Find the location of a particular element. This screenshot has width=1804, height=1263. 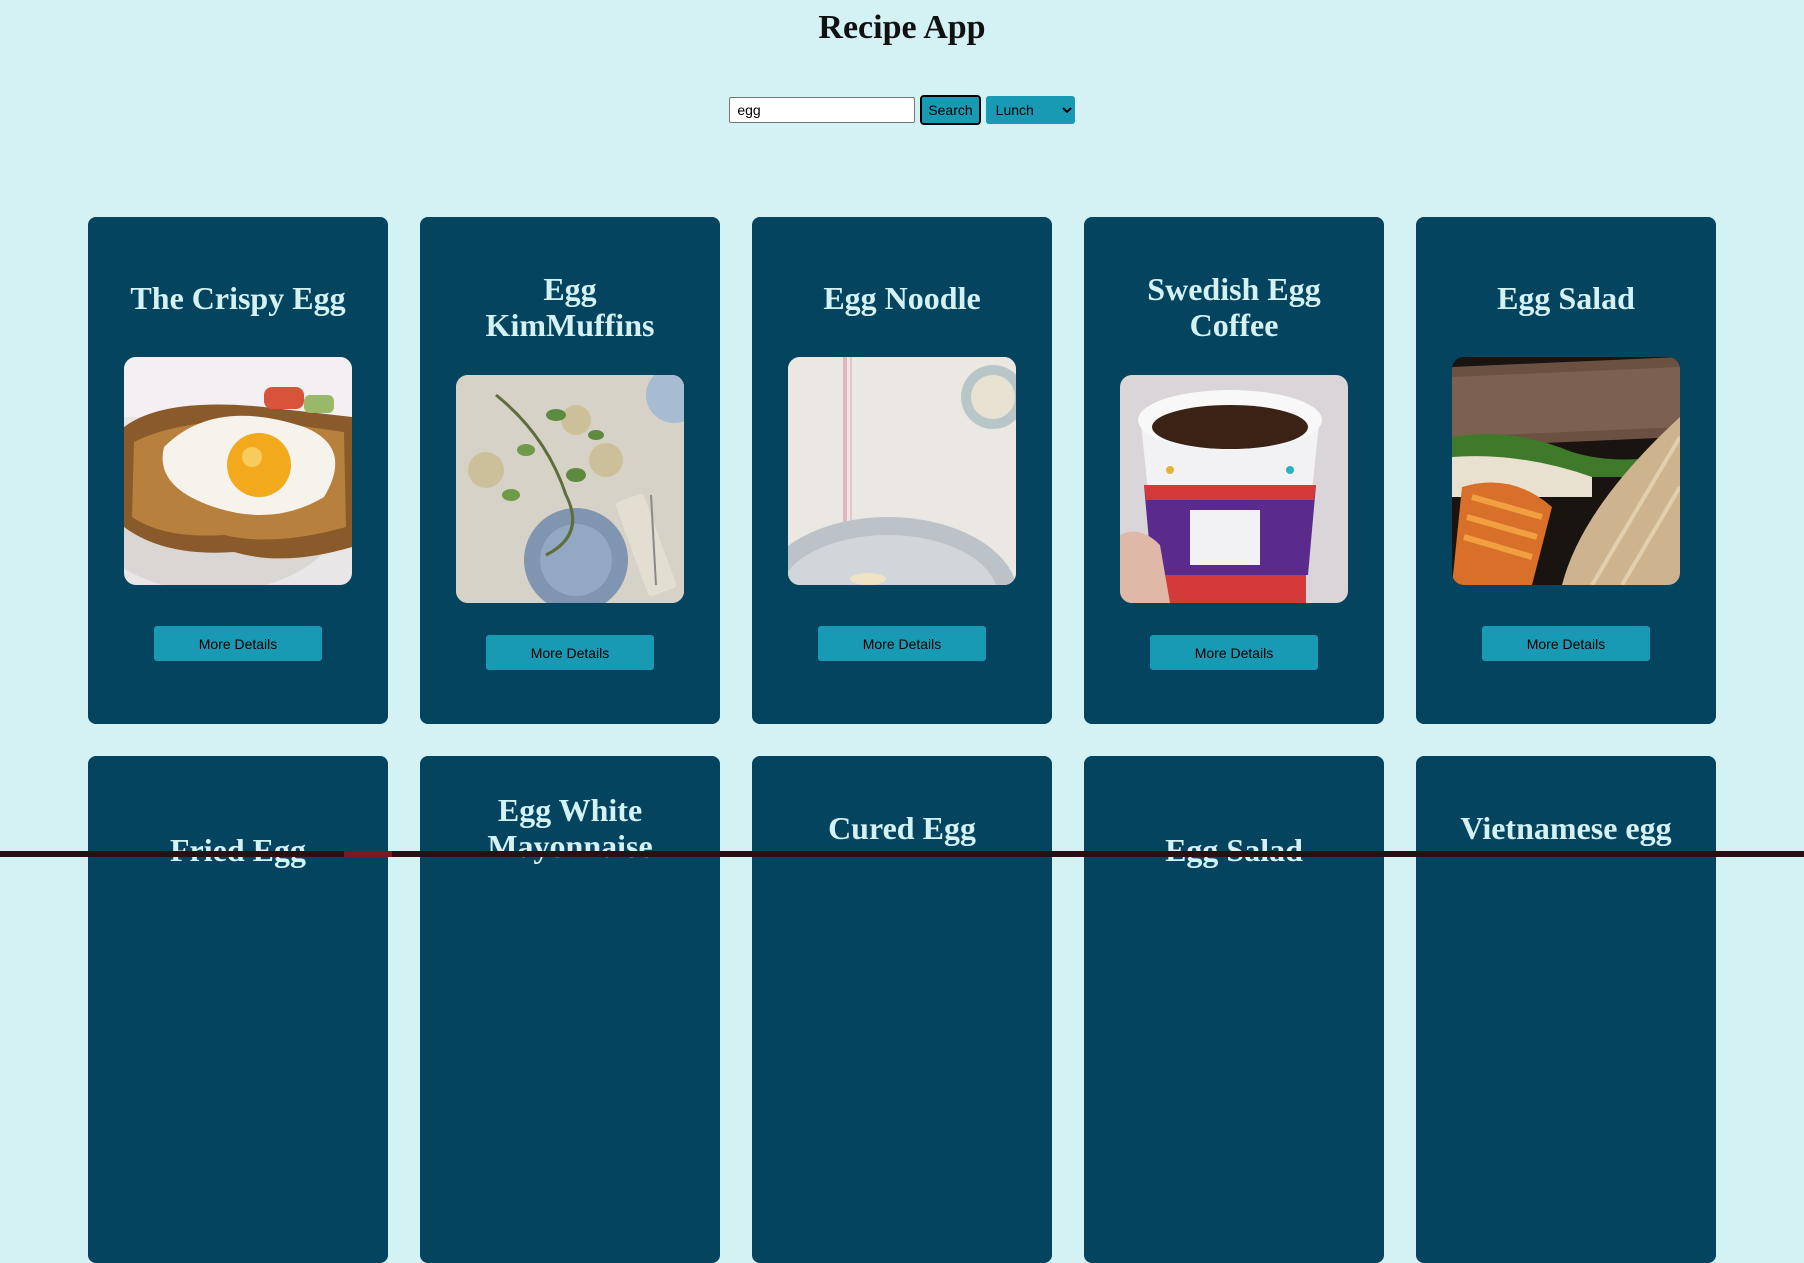

recipe-card: Egg Noodle More Details is located at coordinates (902, 470).